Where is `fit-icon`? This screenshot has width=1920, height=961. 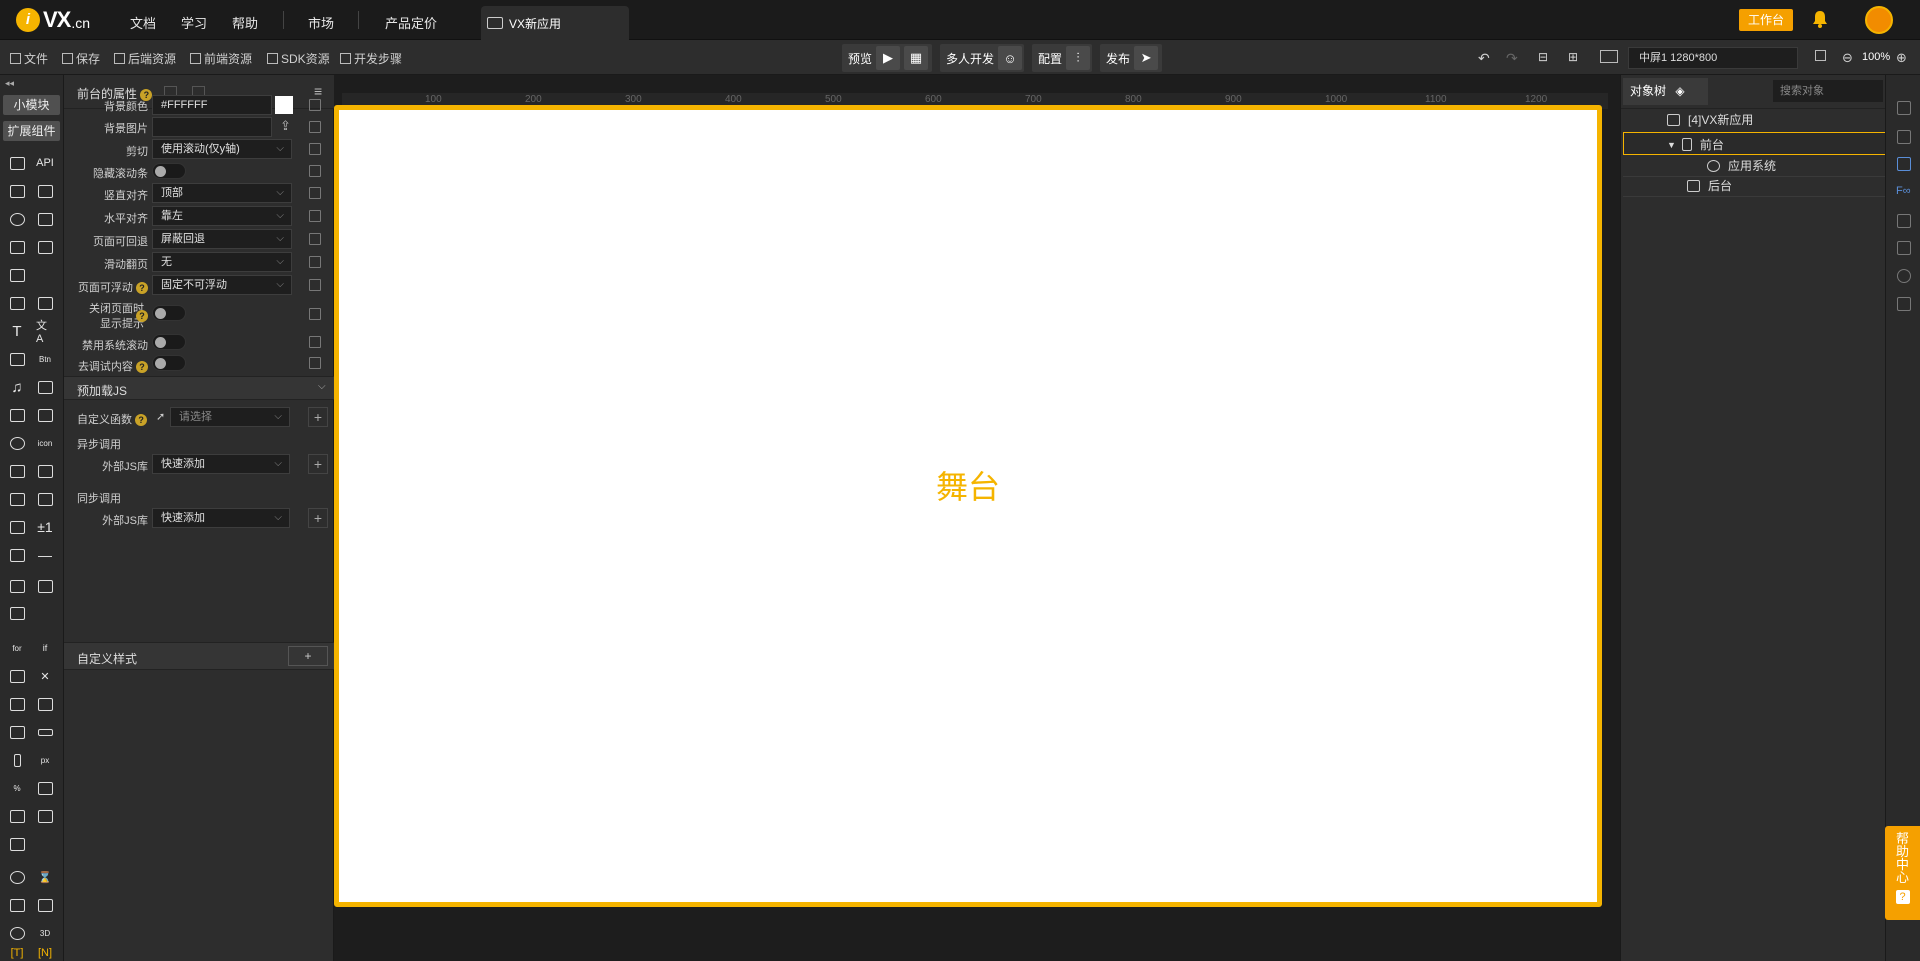 fit-icon is located at coordinates (1822, 55).